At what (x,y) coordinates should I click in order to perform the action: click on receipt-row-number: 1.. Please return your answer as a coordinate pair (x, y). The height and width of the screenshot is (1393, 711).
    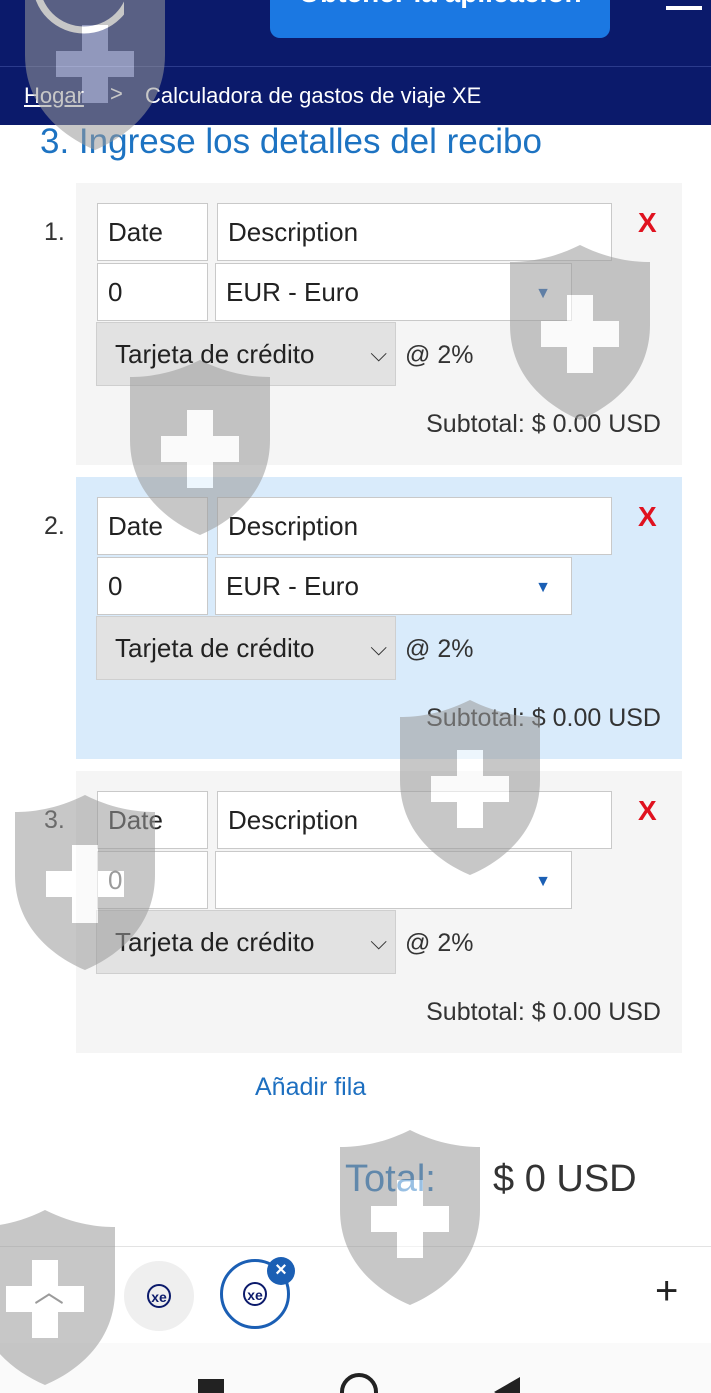
    Looking at the image, I should click on (54, 232).